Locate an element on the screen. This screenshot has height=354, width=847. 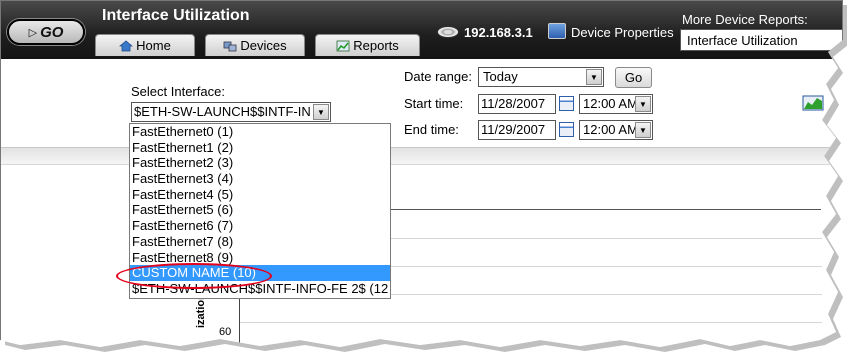
list-item: FastEthernet5 (6) is located at coordinates (260, 210).